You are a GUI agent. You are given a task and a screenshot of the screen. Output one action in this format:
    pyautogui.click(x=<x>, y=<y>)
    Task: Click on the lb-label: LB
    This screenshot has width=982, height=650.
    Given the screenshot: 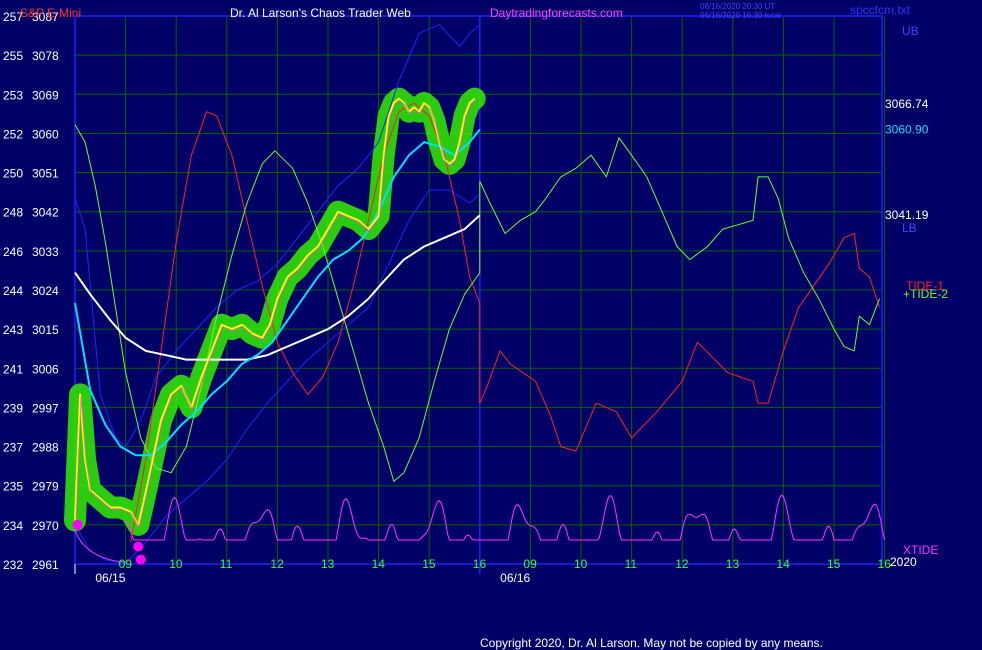 What is the action you would take?
    pyautogui.click(x=909, y=228)
    